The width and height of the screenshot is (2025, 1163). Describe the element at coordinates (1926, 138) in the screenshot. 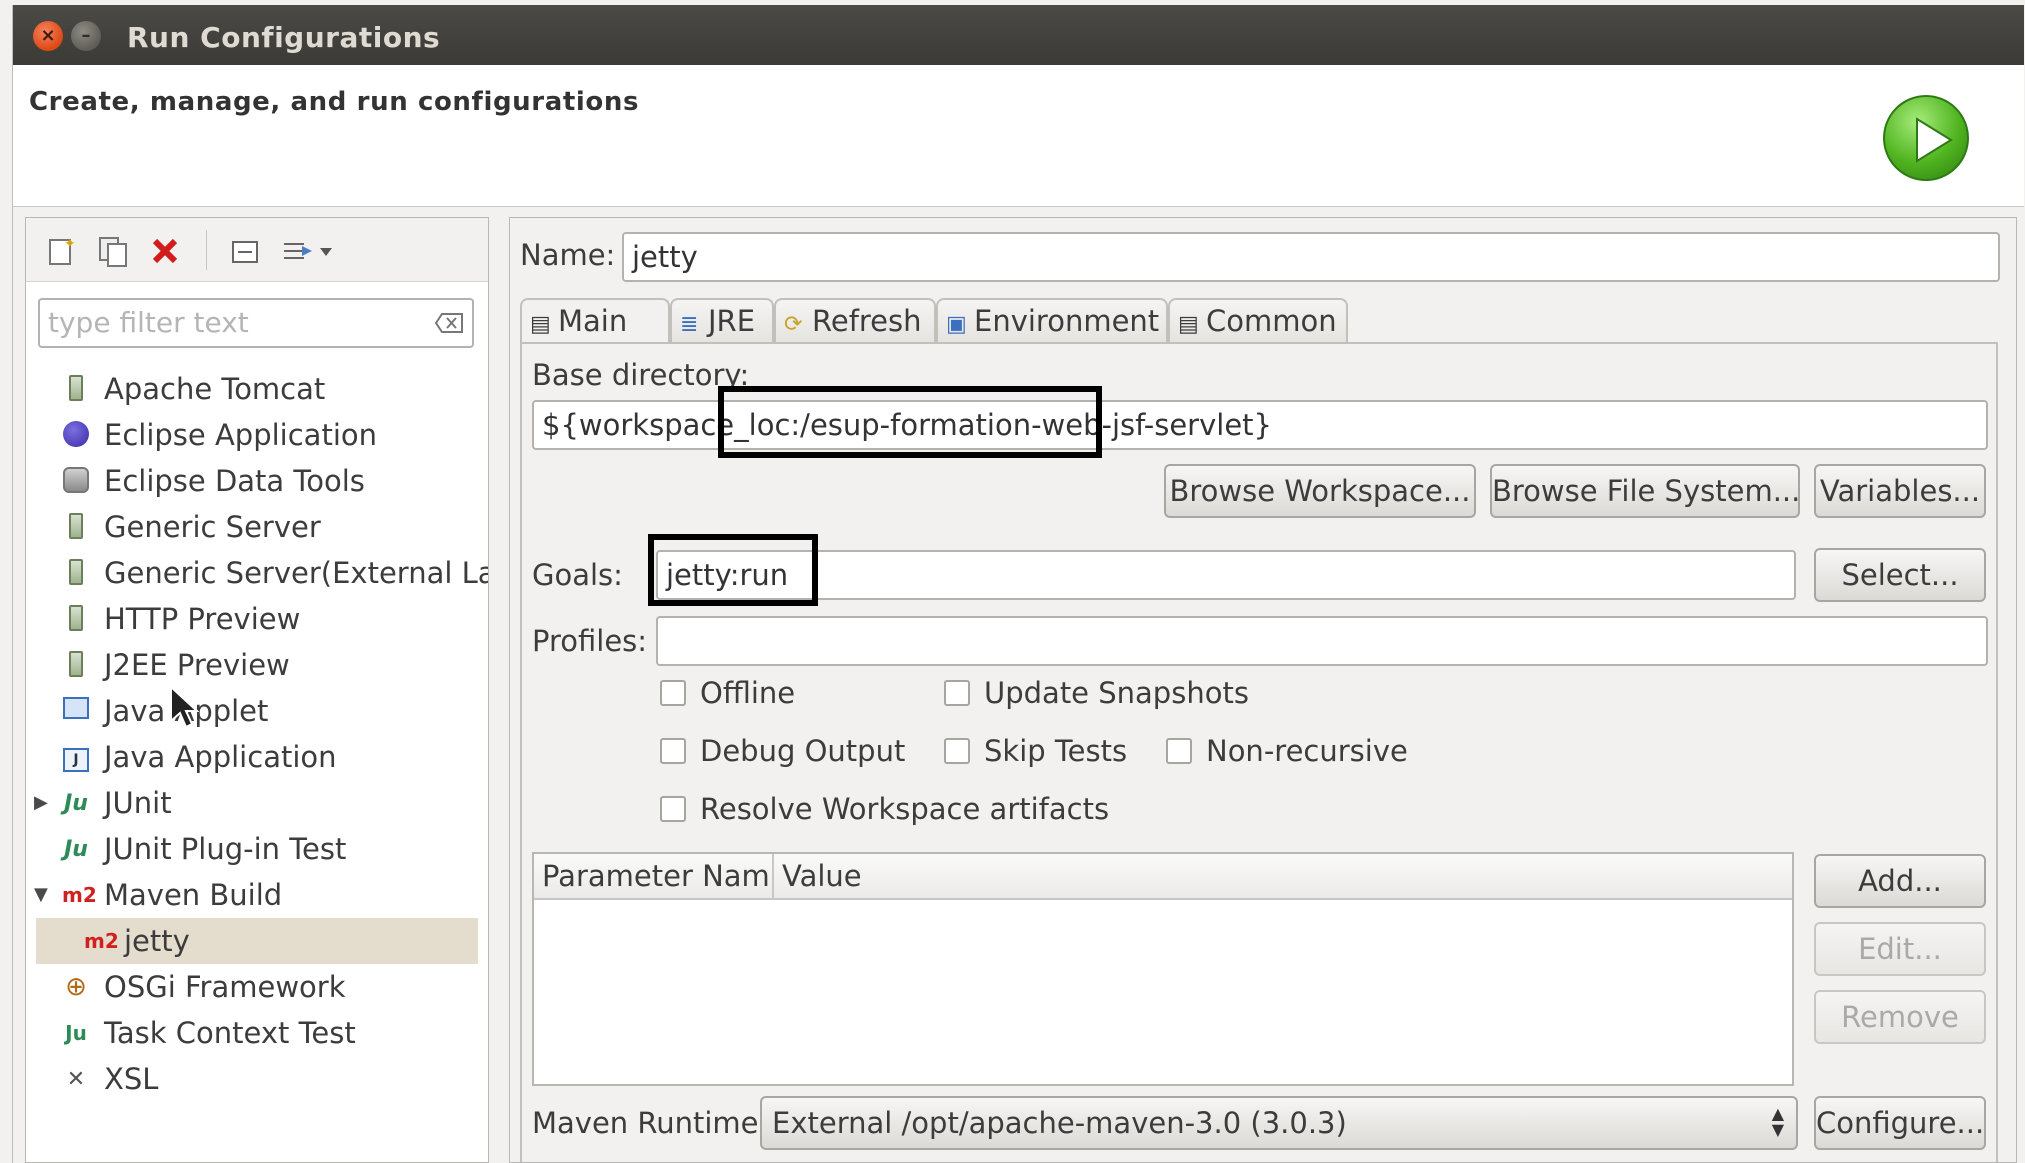

I see `run-icon` at that location.